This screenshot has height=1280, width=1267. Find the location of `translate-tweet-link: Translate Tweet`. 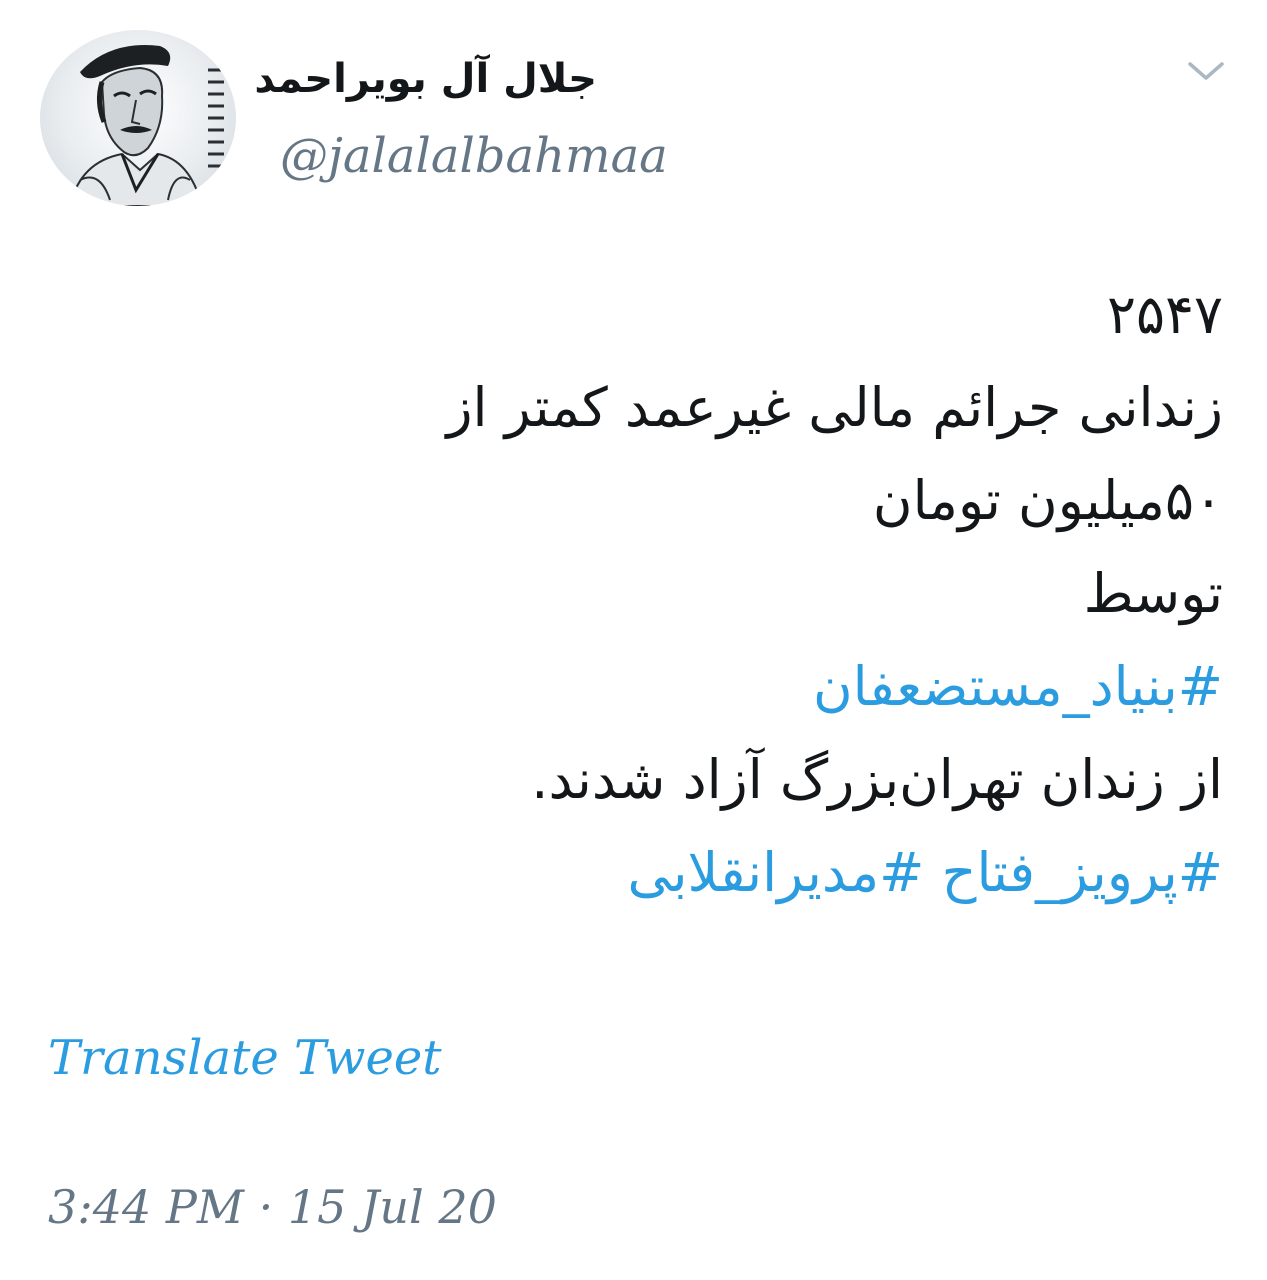

translate-tweet-link: Translate Tweet is located at coordinates (245, 1058).